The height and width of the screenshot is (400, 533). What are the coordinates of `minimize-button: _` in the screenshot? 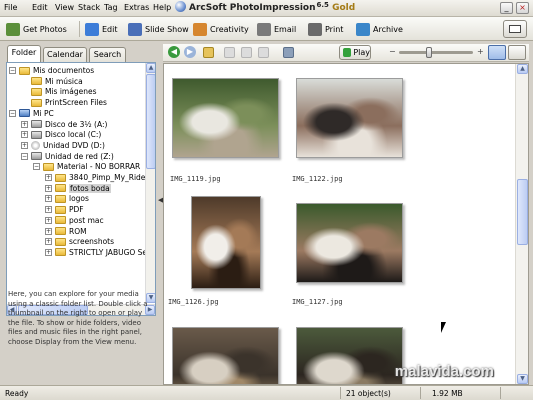 It's located at (506, 8).